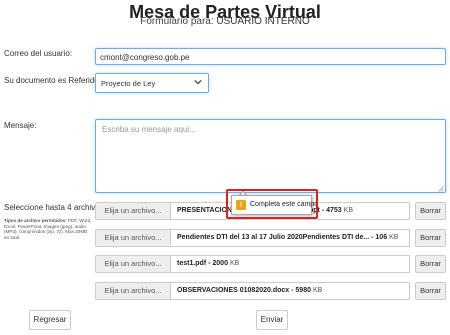 The width and height of the screenshot is (450, 335). I want to click on referido-select-value: Proyecto de Ley, so click(128, 83).